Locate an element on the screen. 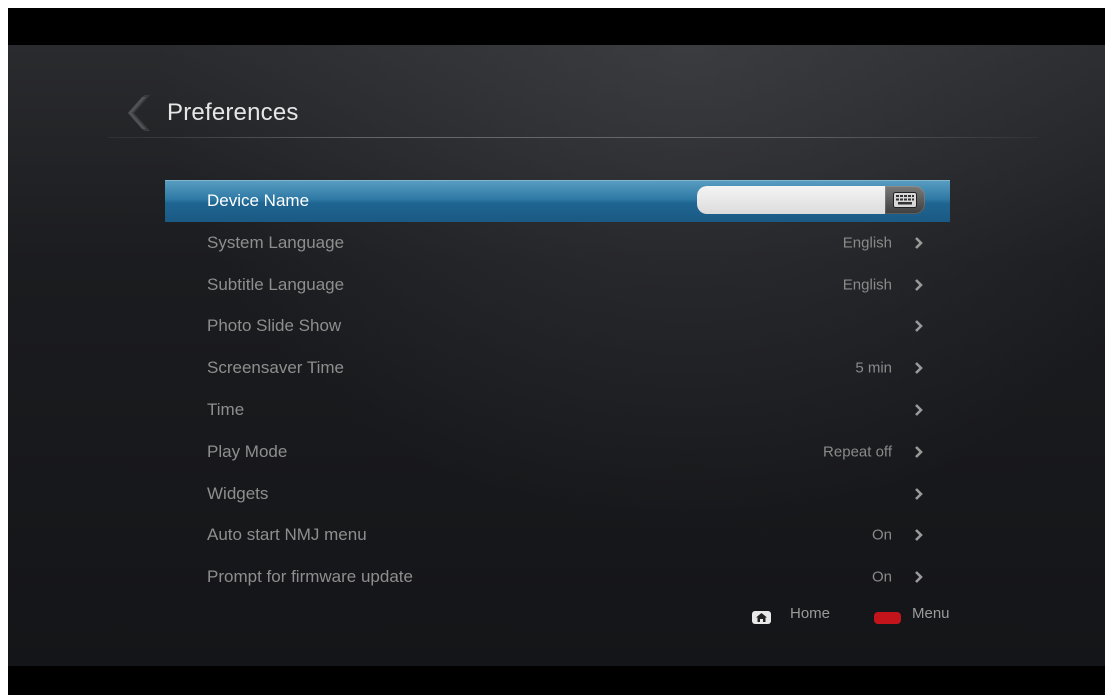 This screenshot has width=1105, height=695. setting-label: Time is located at coordinates (226, 410).